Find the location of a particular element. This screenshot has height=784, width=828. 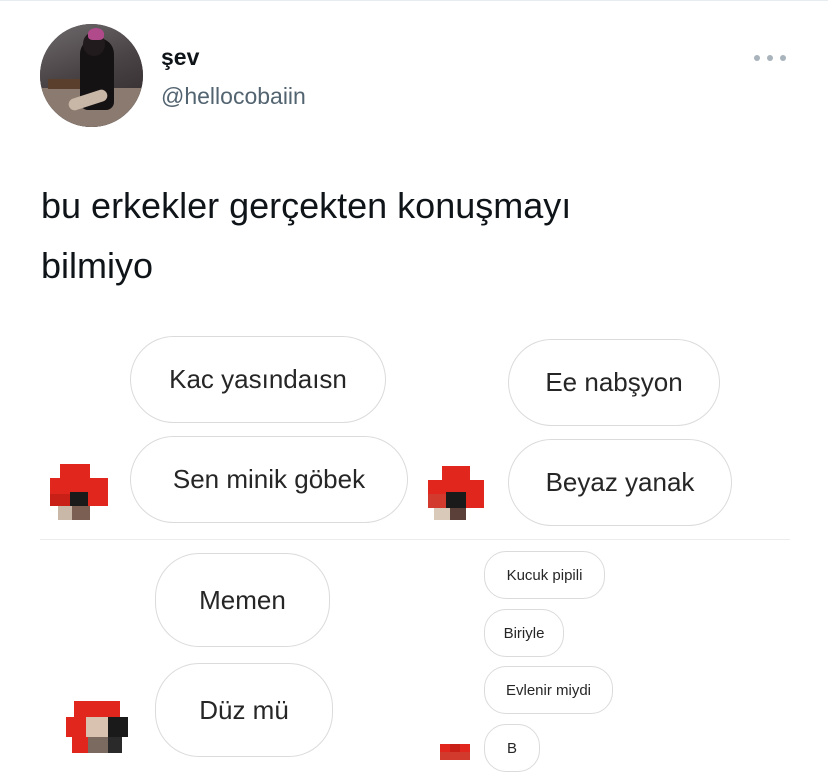

message-bubble: Biriyle is located at coordinates (524, 633).